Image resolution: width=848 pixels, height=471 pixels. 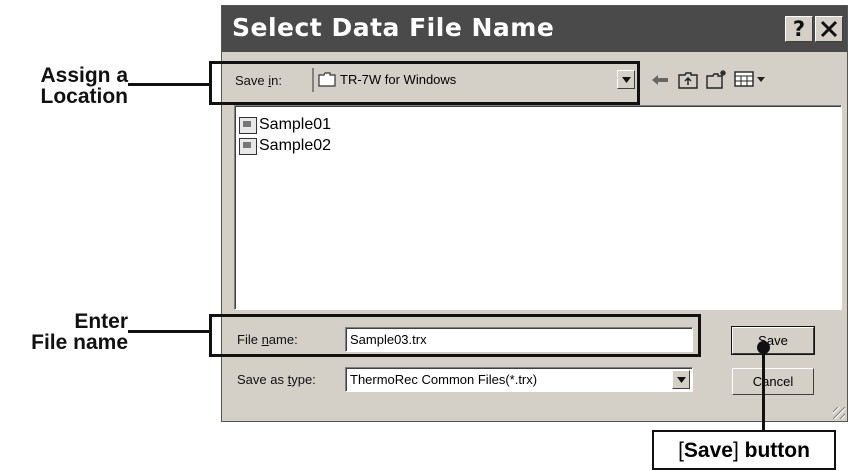 What do you see at coordinates (424, 83) in the screenshot?
I see `callout-location-box` at bounding box center [424, 83].